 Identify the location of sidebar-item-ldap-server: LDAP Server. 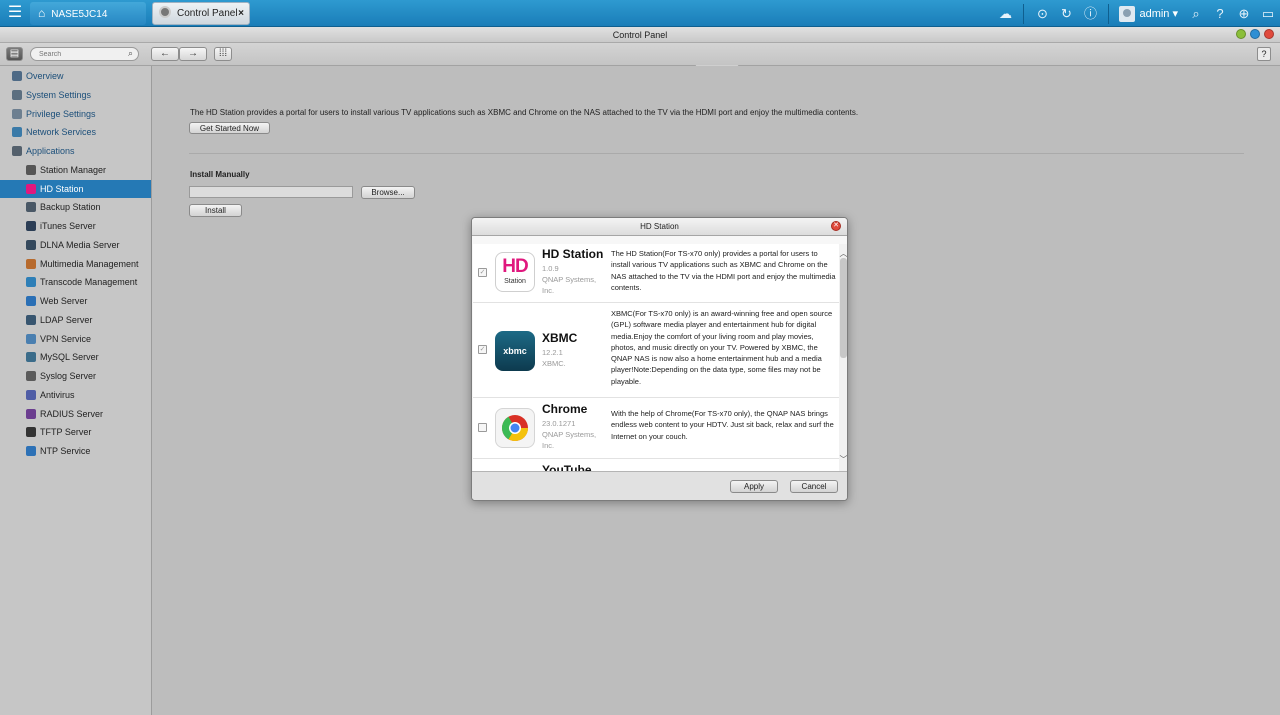
(75, 320).